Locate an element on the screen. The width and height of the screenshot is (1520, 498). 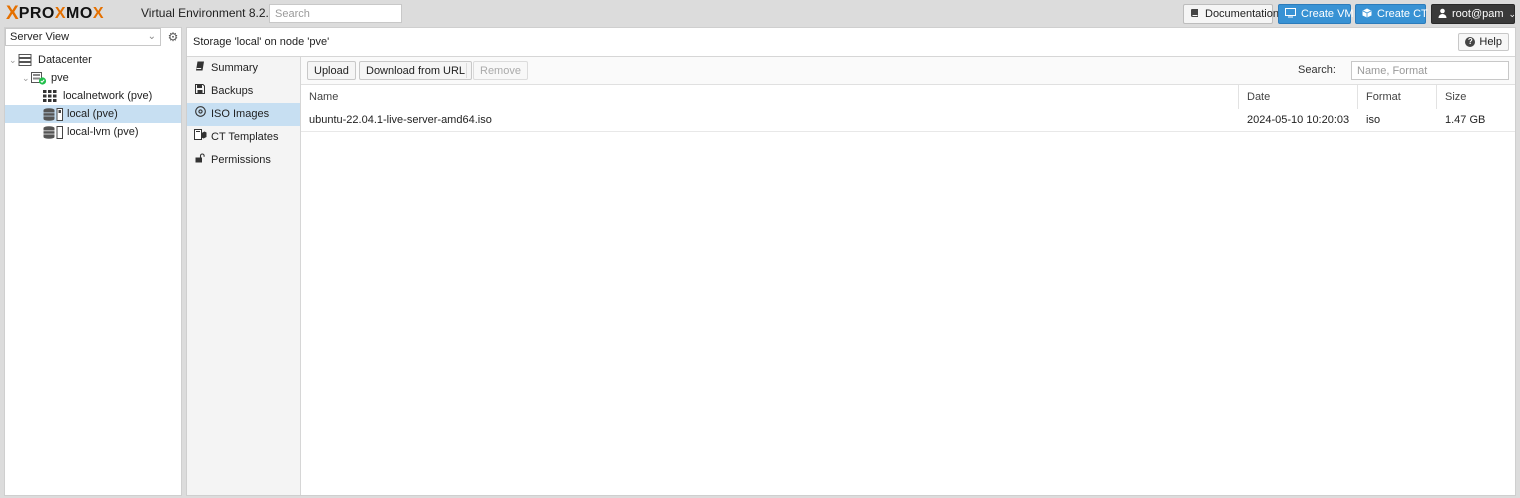
user-icon is located at coordinates (1442, 14).